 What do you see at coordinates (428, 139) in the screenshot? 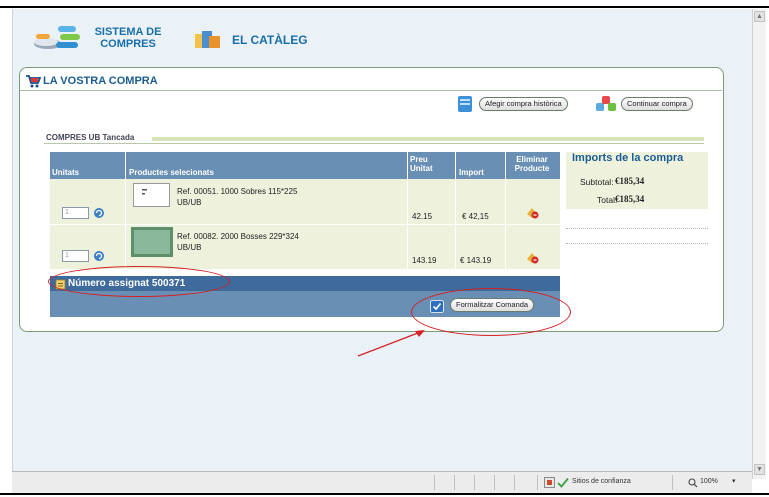
I see `tab-strip` at bounding box center [428, 139].